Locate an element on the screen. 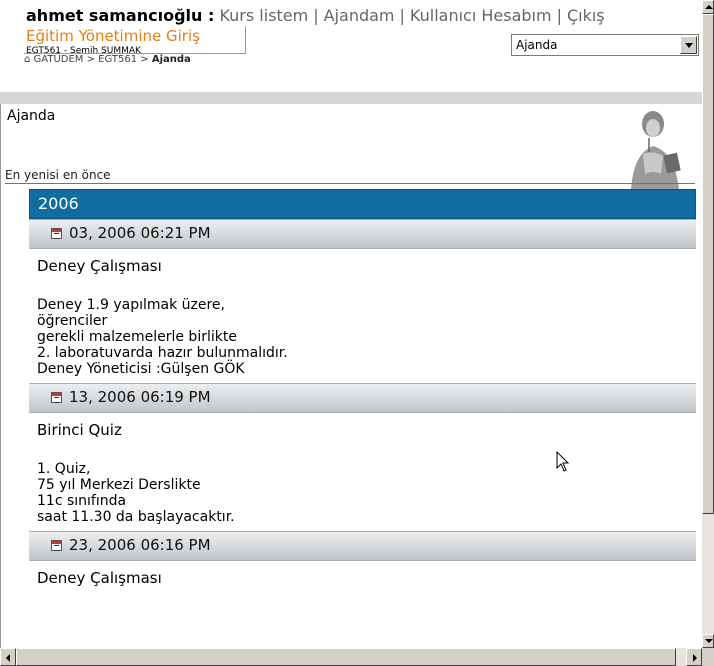 This screenshot has height=666, width=714. event-line: saat 11.30 da başlayacaktır. is located at coordinates (136, 517).